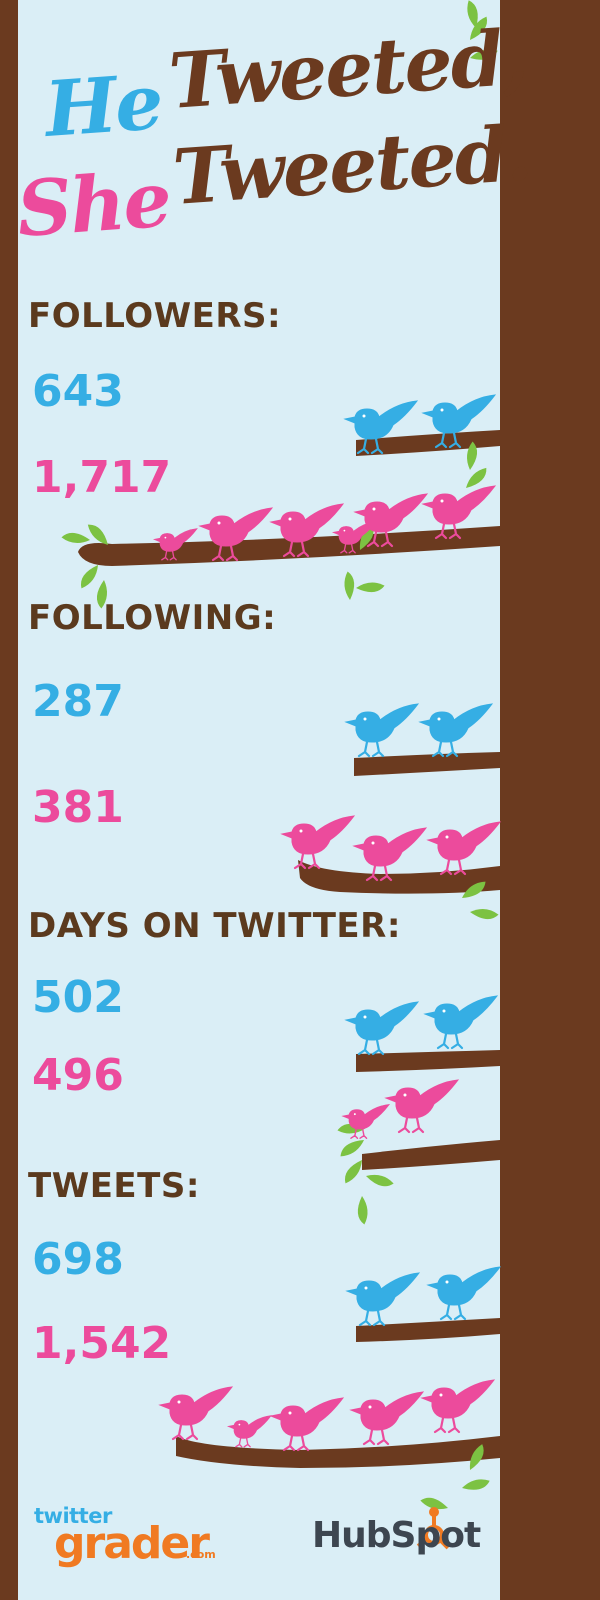 The image size is (600, 1600). I want to click on following-he-value: 287, so click(78, 701).